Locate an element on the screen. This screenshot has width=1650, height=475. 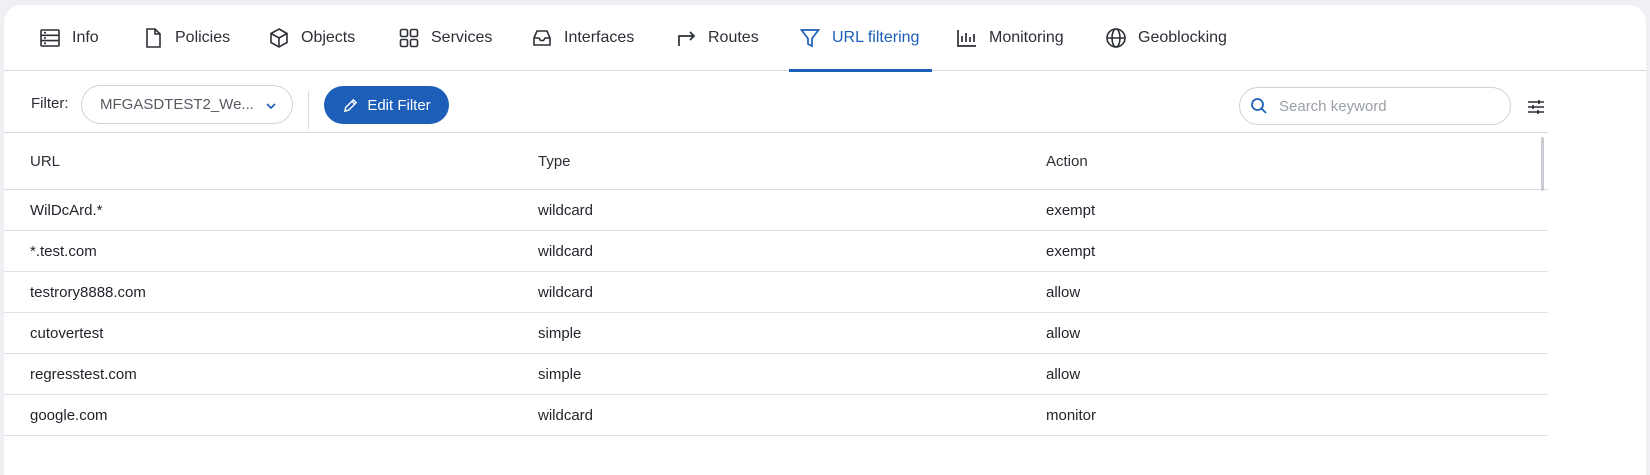
tab-services: Services is located at coordinates (444, 38).